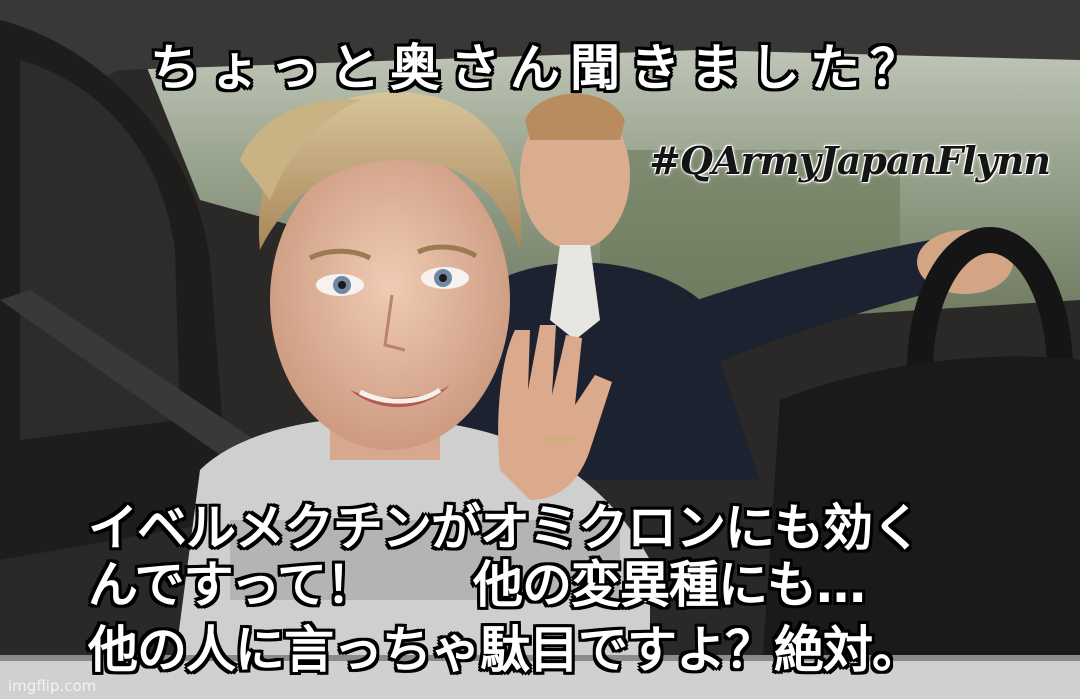 The width and height of the screenshot is (1080, 699). I want to click on bottom-caption-line-3: 他の人に言っちゃ駄目ですよ？絶対。, so click(505, 650).